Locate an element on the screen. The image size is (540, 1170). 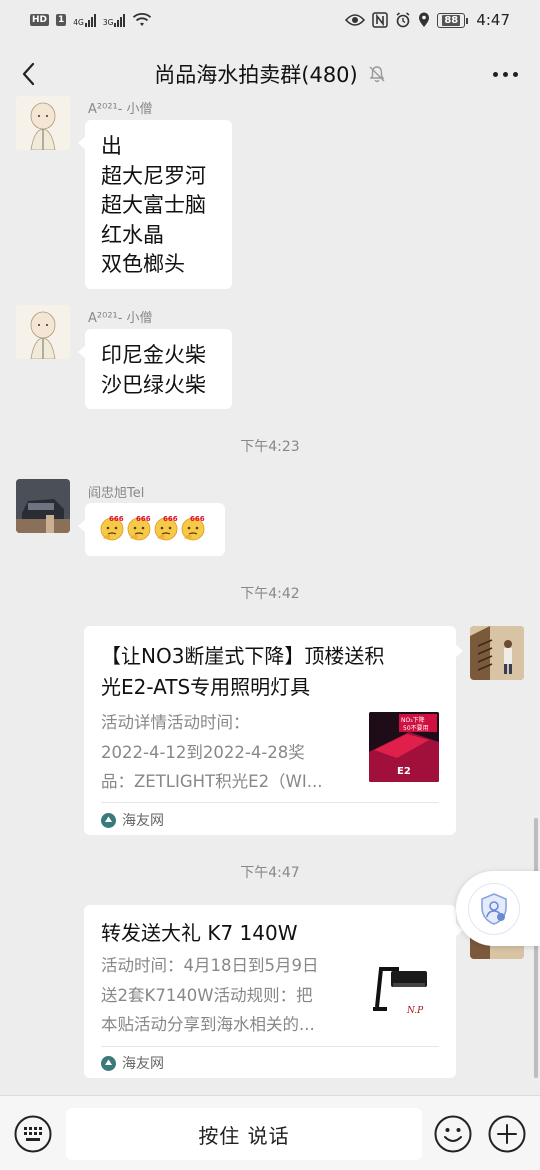
location-icon is located at coordinates (424, 19).